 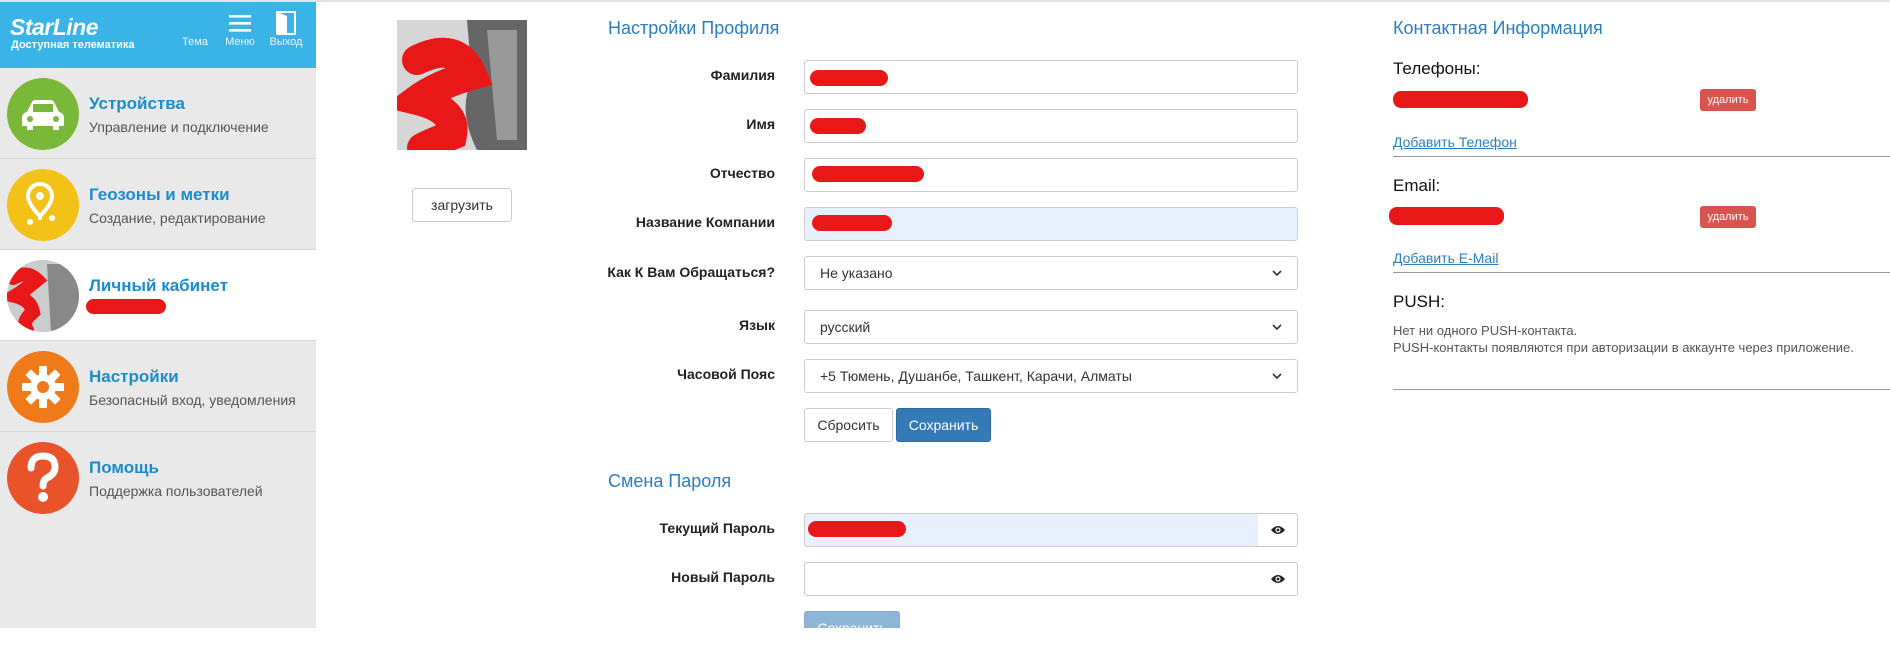 What do you see at coordinates (1437, 68) in the screenshot?
I see `phones-label: Телефоны:` at bounding box center [1437, 68].